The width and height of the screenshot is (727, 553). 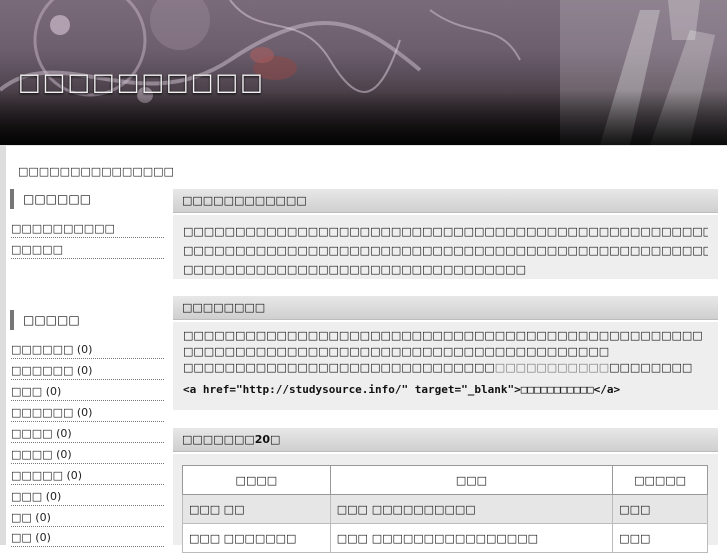 I want to click on link-text-pre: □□□□□□□□□□□□□□□□□□□□□□□□□□□□□□, so click(x=339, y=367).